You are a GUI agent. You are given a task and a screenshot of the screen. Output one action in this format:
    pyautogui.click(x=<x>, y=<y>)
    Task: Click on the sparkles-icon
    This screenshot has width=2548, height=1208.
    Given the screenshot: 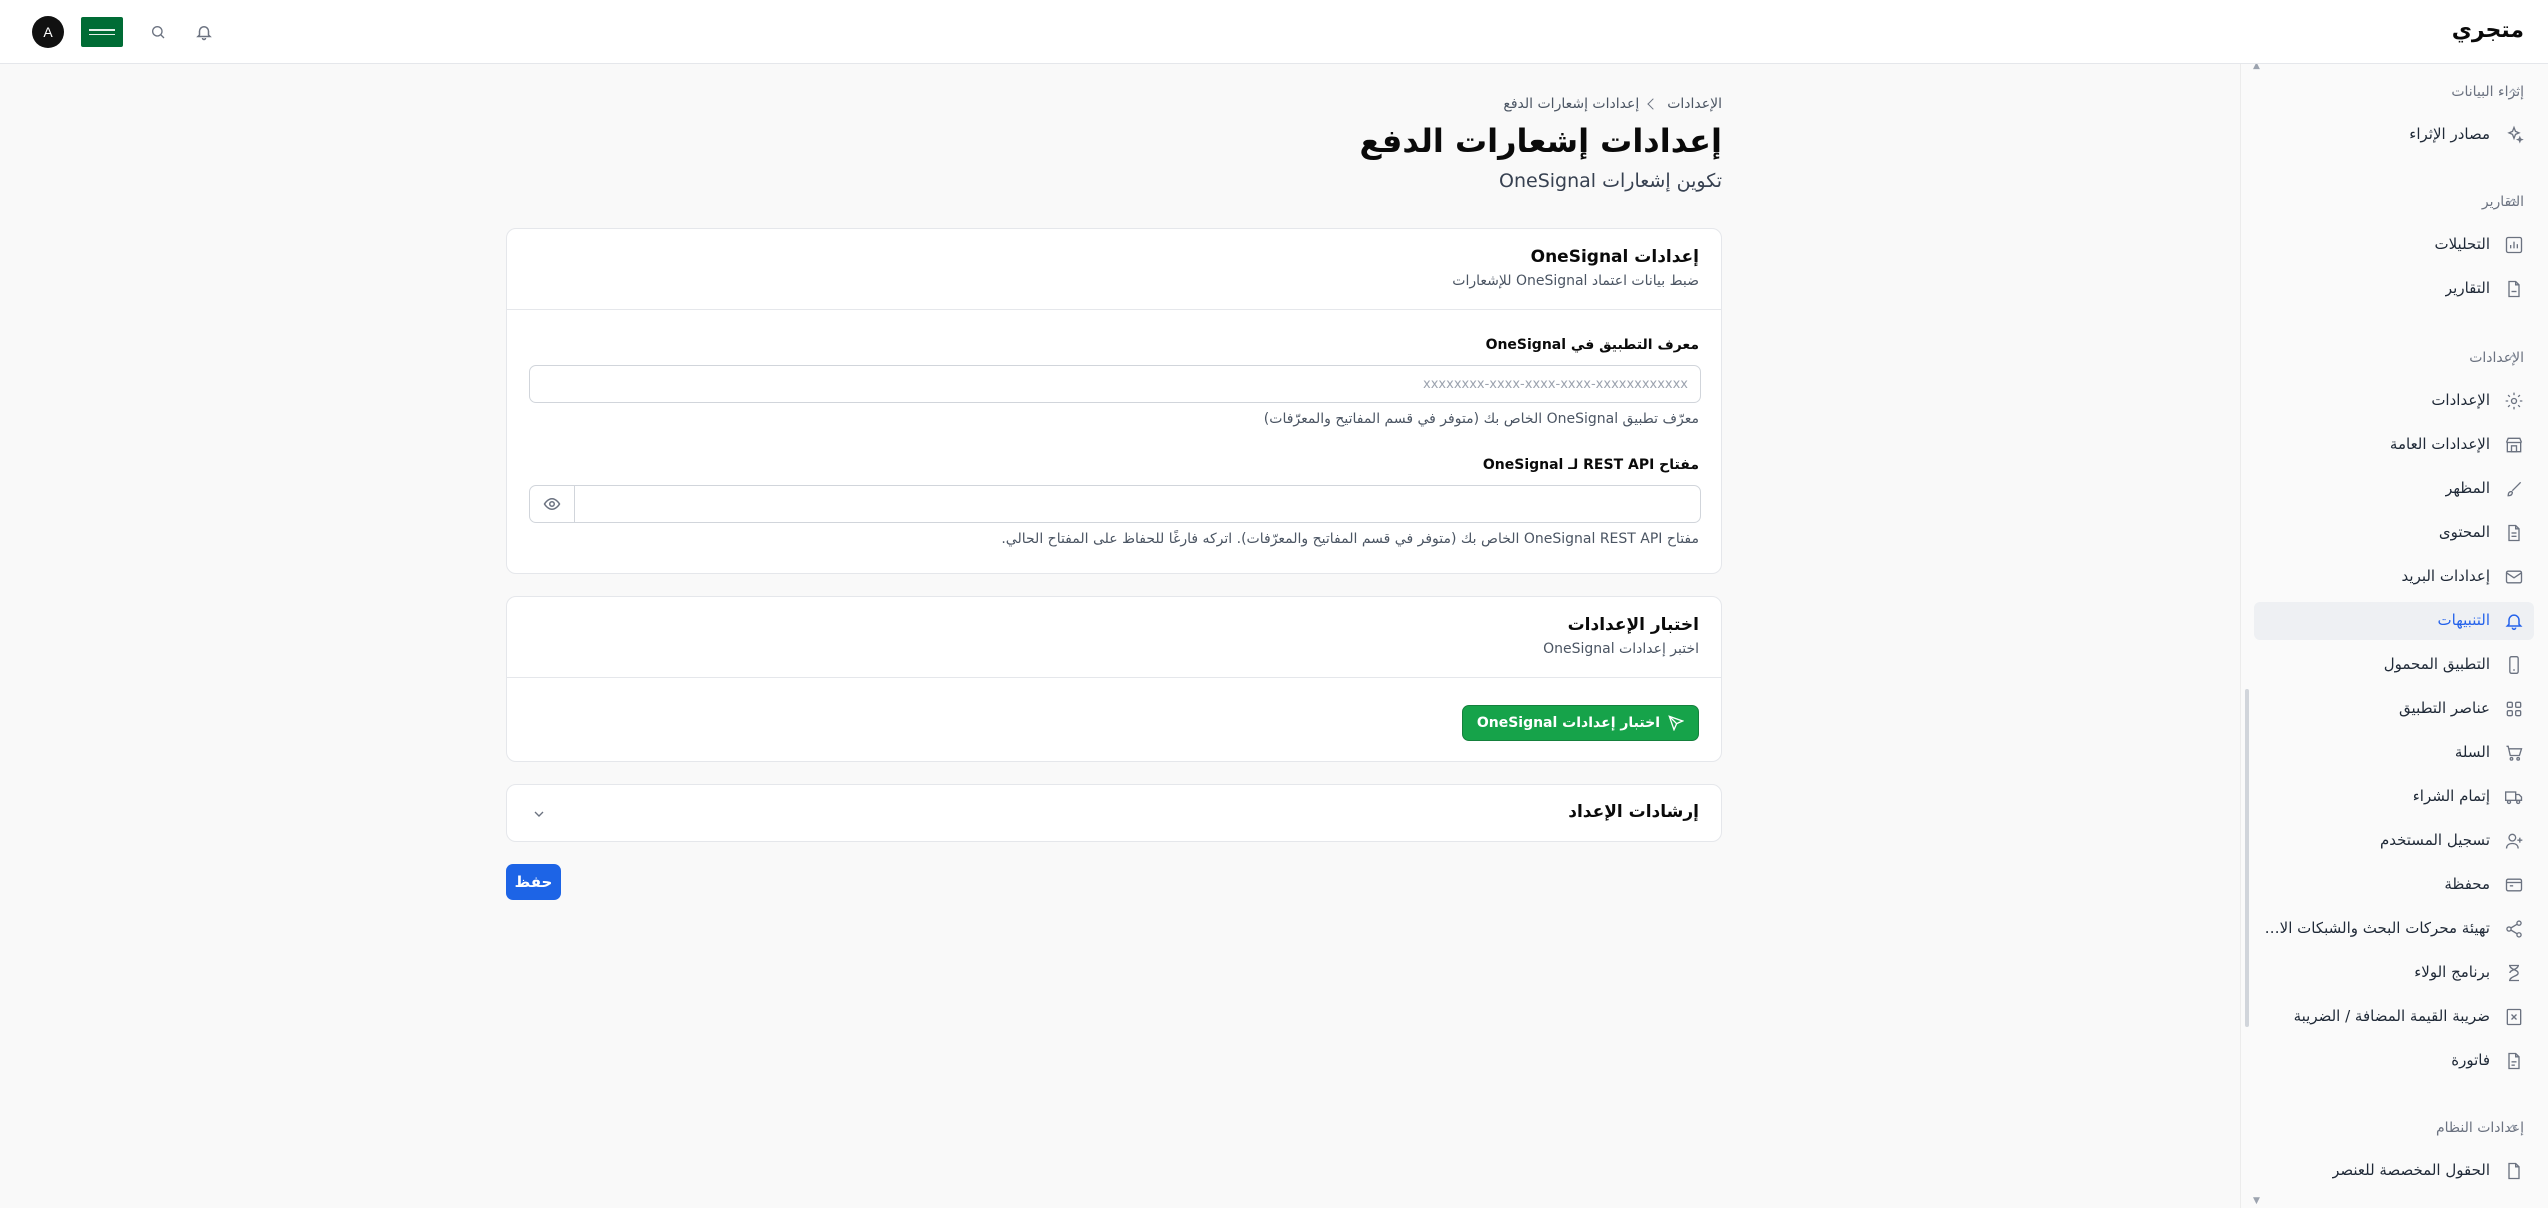 What is the action you would take?
    pyautogui.click(x=2515, y=134)
    